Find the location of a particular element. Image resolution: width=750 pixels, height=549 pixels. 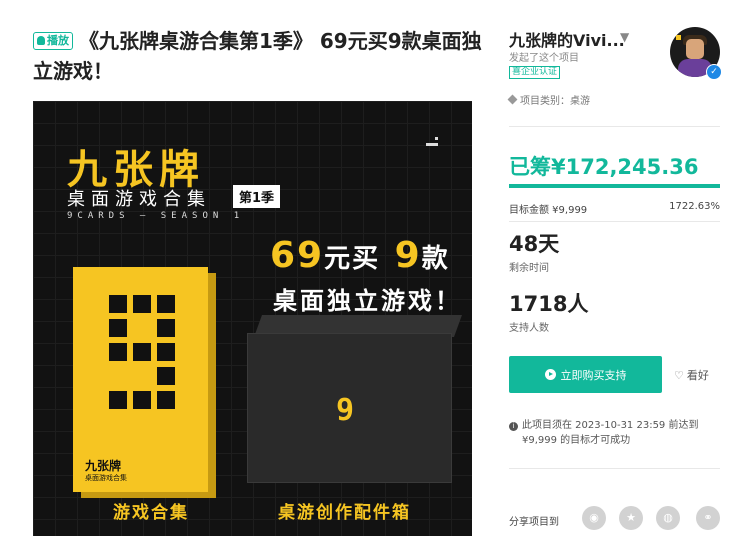

box-brand-label: 九张牌 is located at coordinates (103, 466).